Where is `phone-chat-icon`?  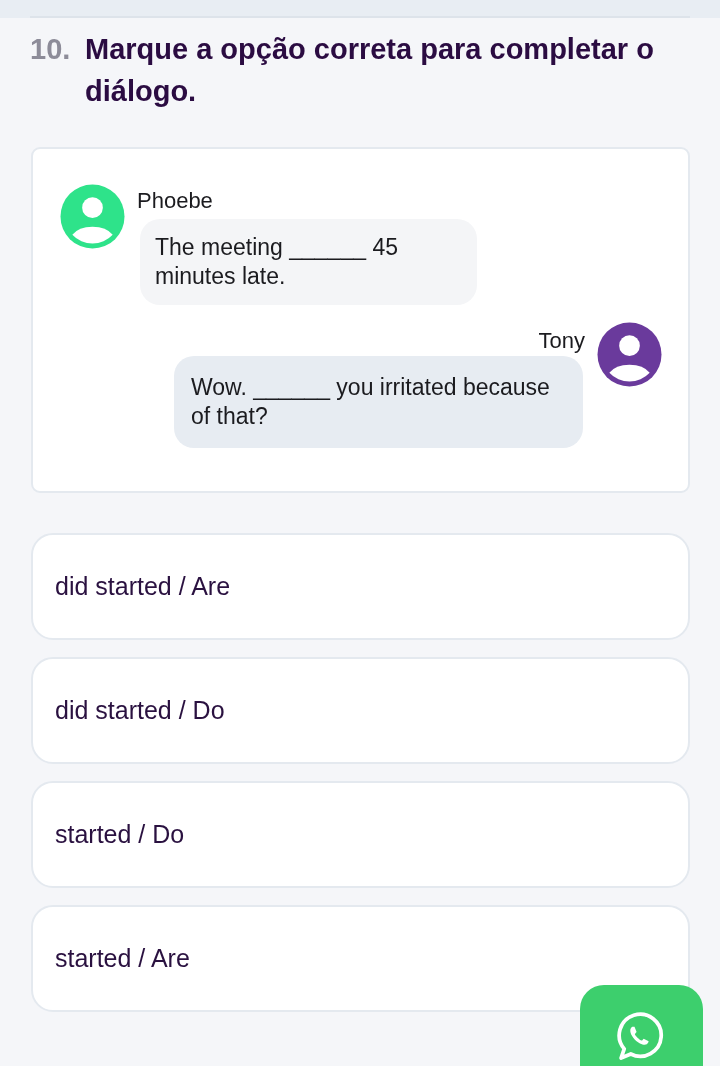 phone-chat-icon is located at coordinates (641, 1036).